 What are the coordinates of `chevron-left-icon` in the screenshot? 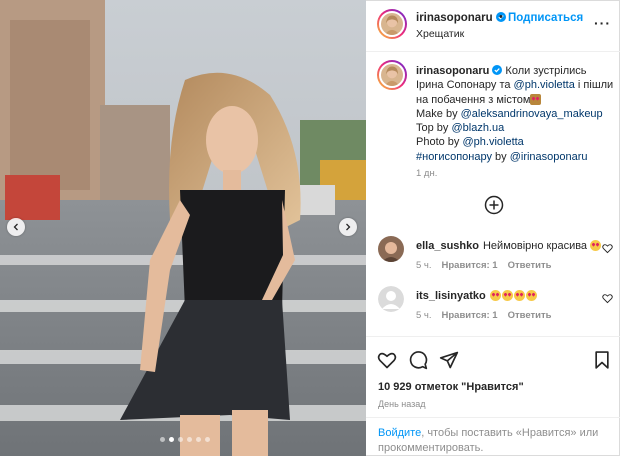 It's located at (15, 227).